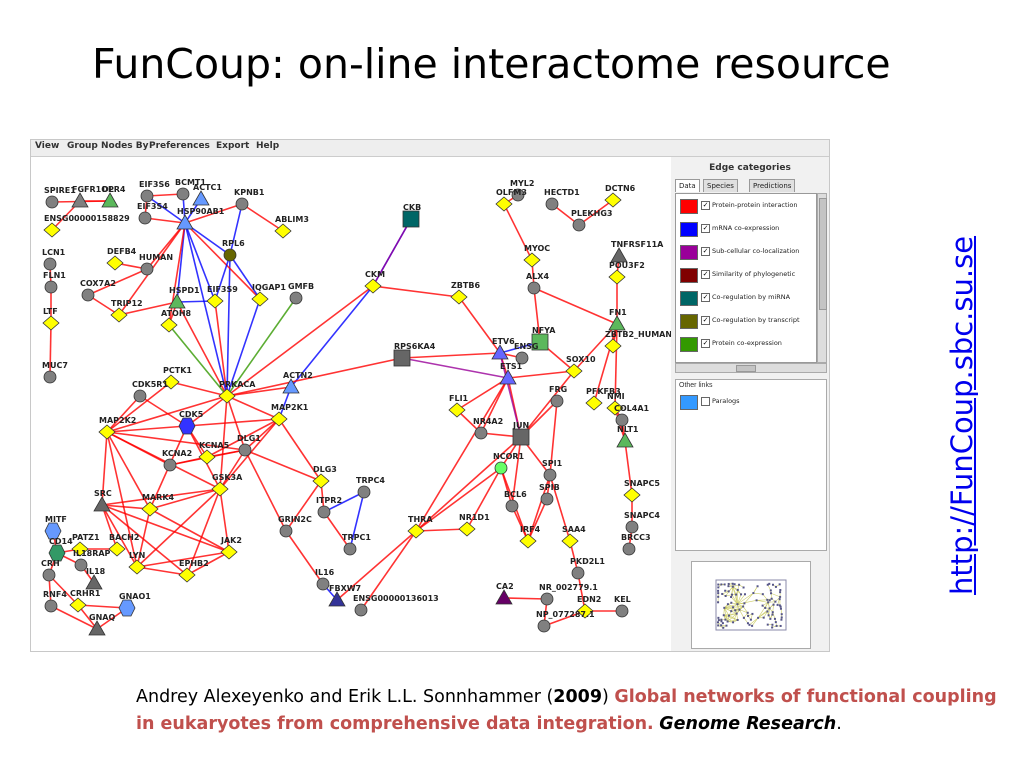 The height and width of the screenshot is (768, 1024). I want to click on network-node: CA2, so click(504, 593).